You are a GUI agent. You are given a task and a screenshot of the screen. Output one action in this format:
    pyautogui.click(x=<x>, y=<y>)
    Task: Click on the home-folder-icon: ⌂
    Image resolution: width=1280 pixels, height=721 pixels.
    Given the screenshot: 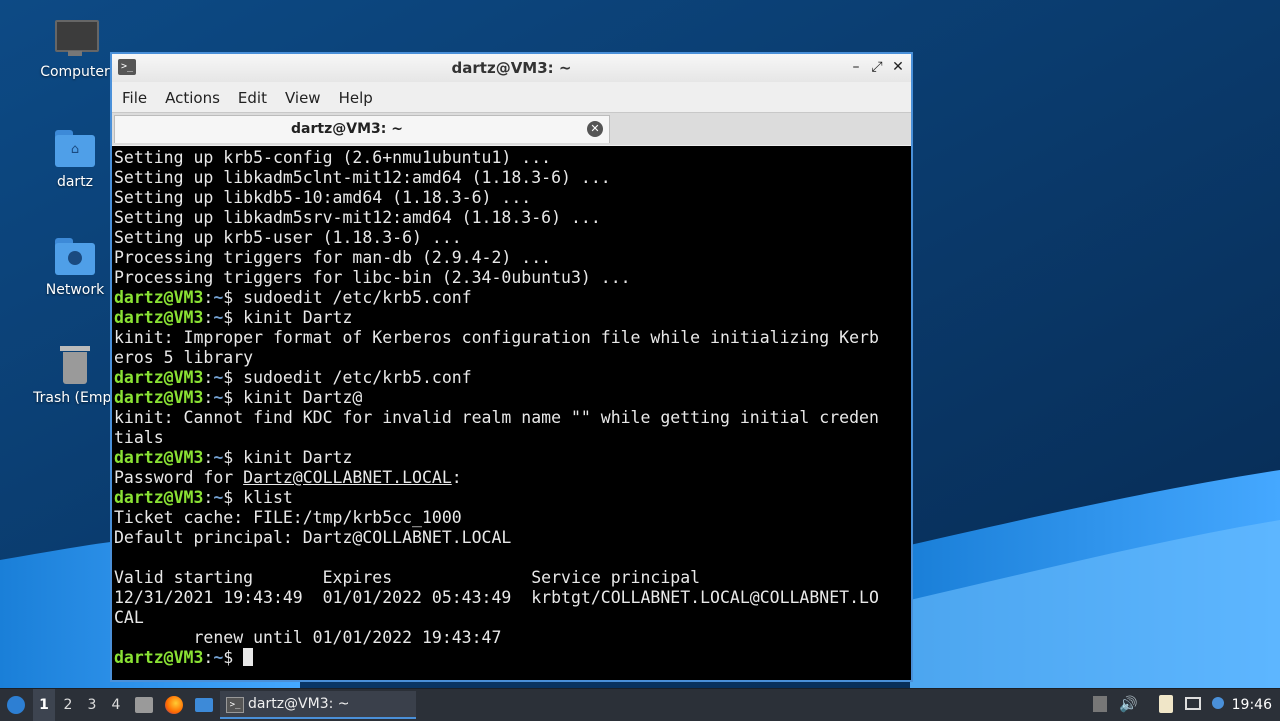 What is the action you would take?
    pyautogui.click(x=75, y=149)
    